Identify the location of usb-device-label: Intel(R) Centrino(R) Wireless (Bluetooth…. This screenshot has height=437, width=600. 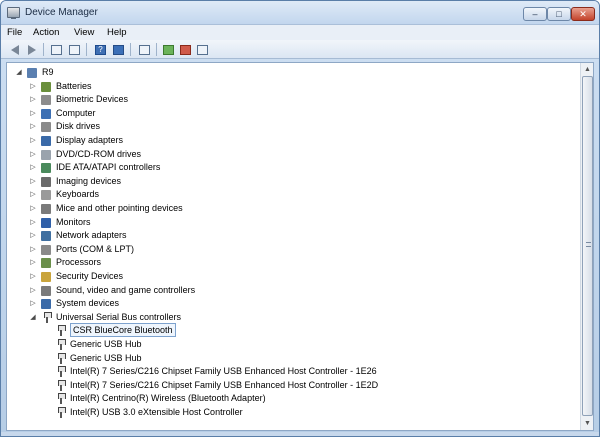
(168, 398).